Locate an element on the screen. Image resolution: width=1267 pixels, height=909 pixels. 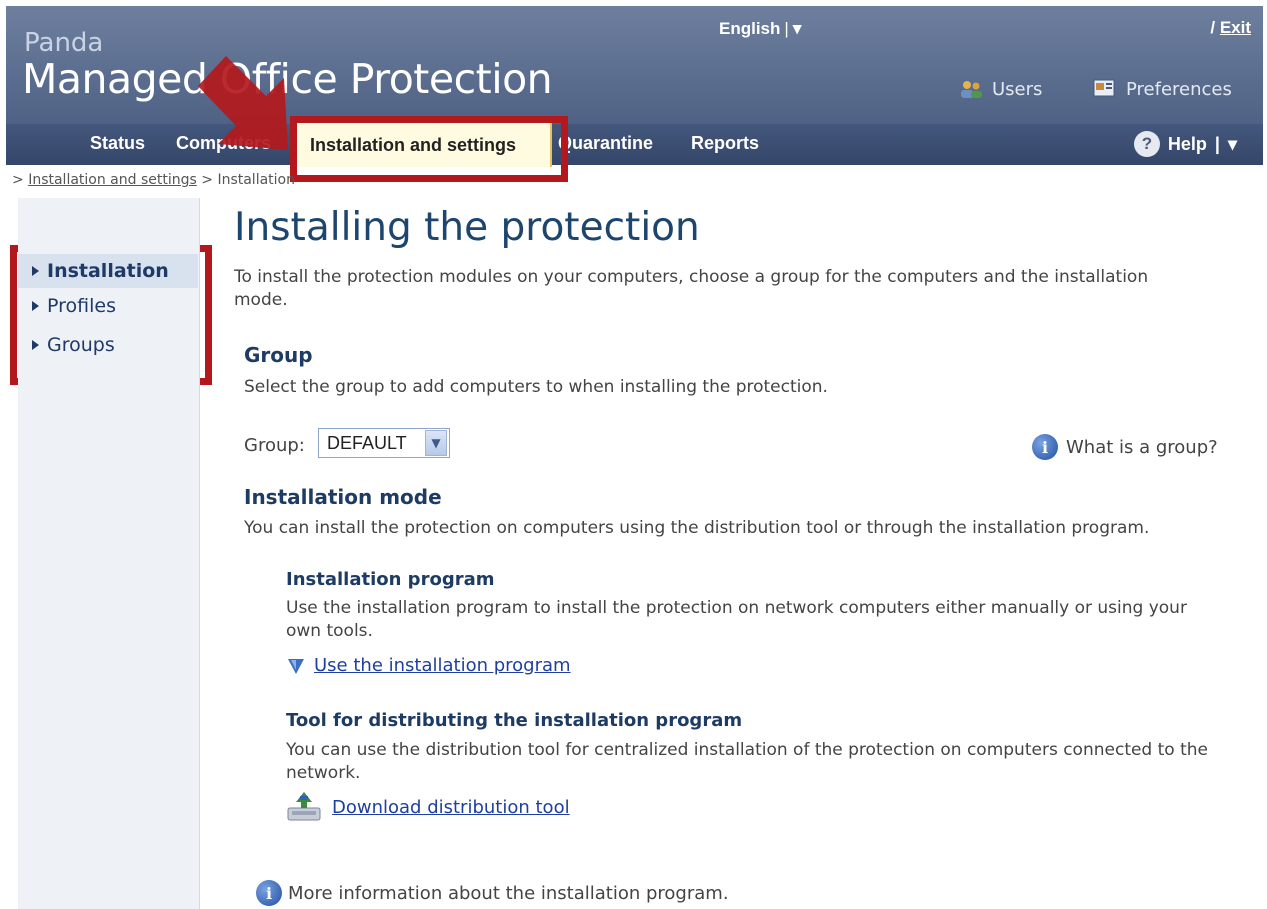
annotation-arrow-icon is located at coordinates (243, 103).